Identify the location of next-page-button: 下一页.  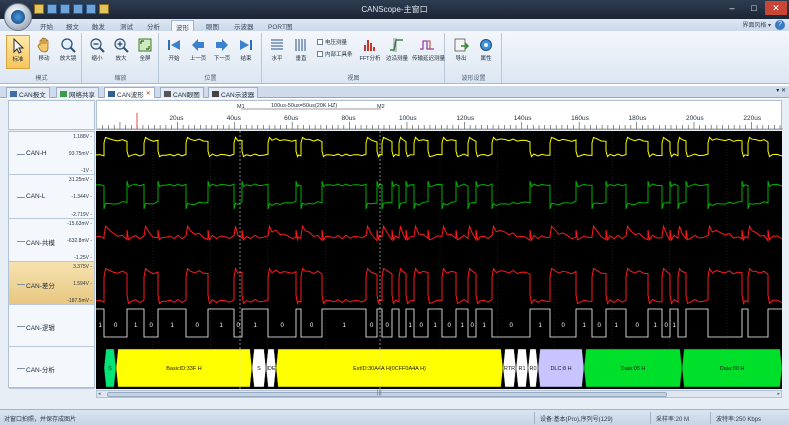
(222, 52).